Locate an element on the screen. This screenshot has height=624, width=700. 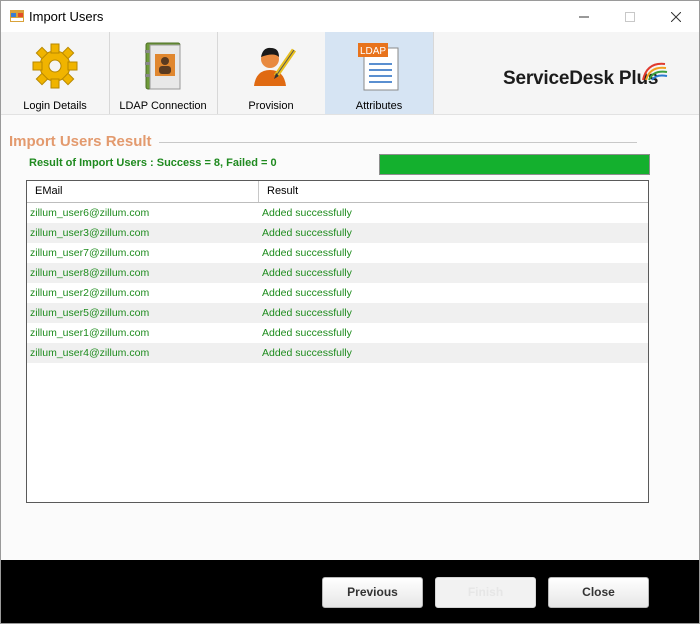
column-header-email: EMail is located at coordinates (143, 191).